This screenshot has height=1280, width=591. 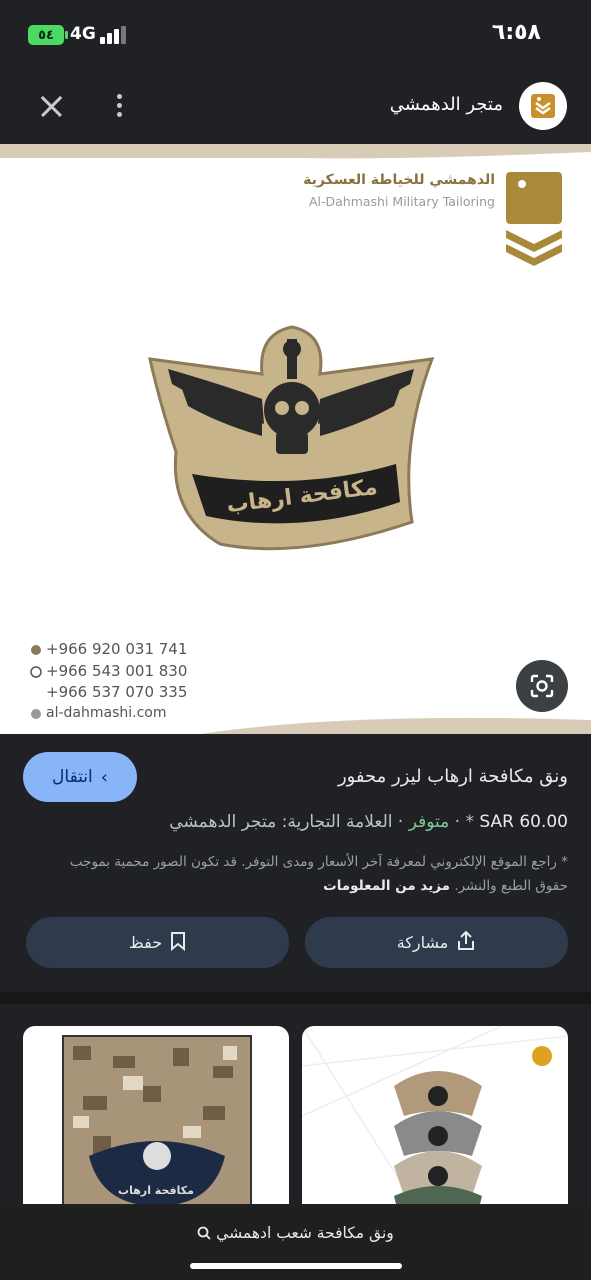 I want to click on site-logo, so click(x=543, y=106).